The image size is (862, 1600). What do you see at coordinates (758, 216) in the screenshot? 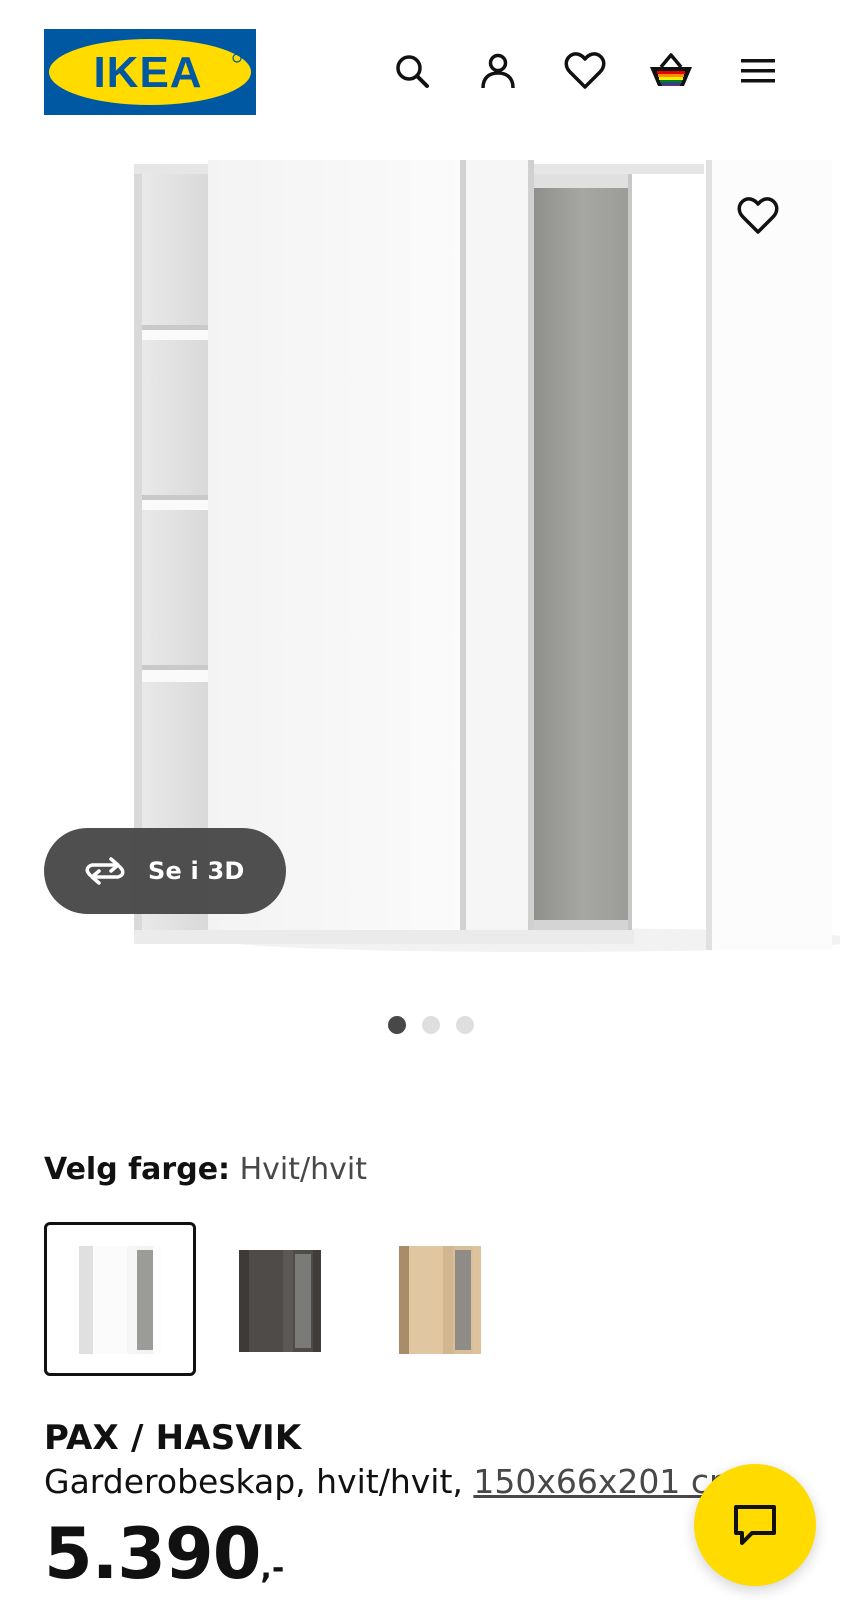
I see `add-to-favourites-icon` at bounding box center [758, 216].